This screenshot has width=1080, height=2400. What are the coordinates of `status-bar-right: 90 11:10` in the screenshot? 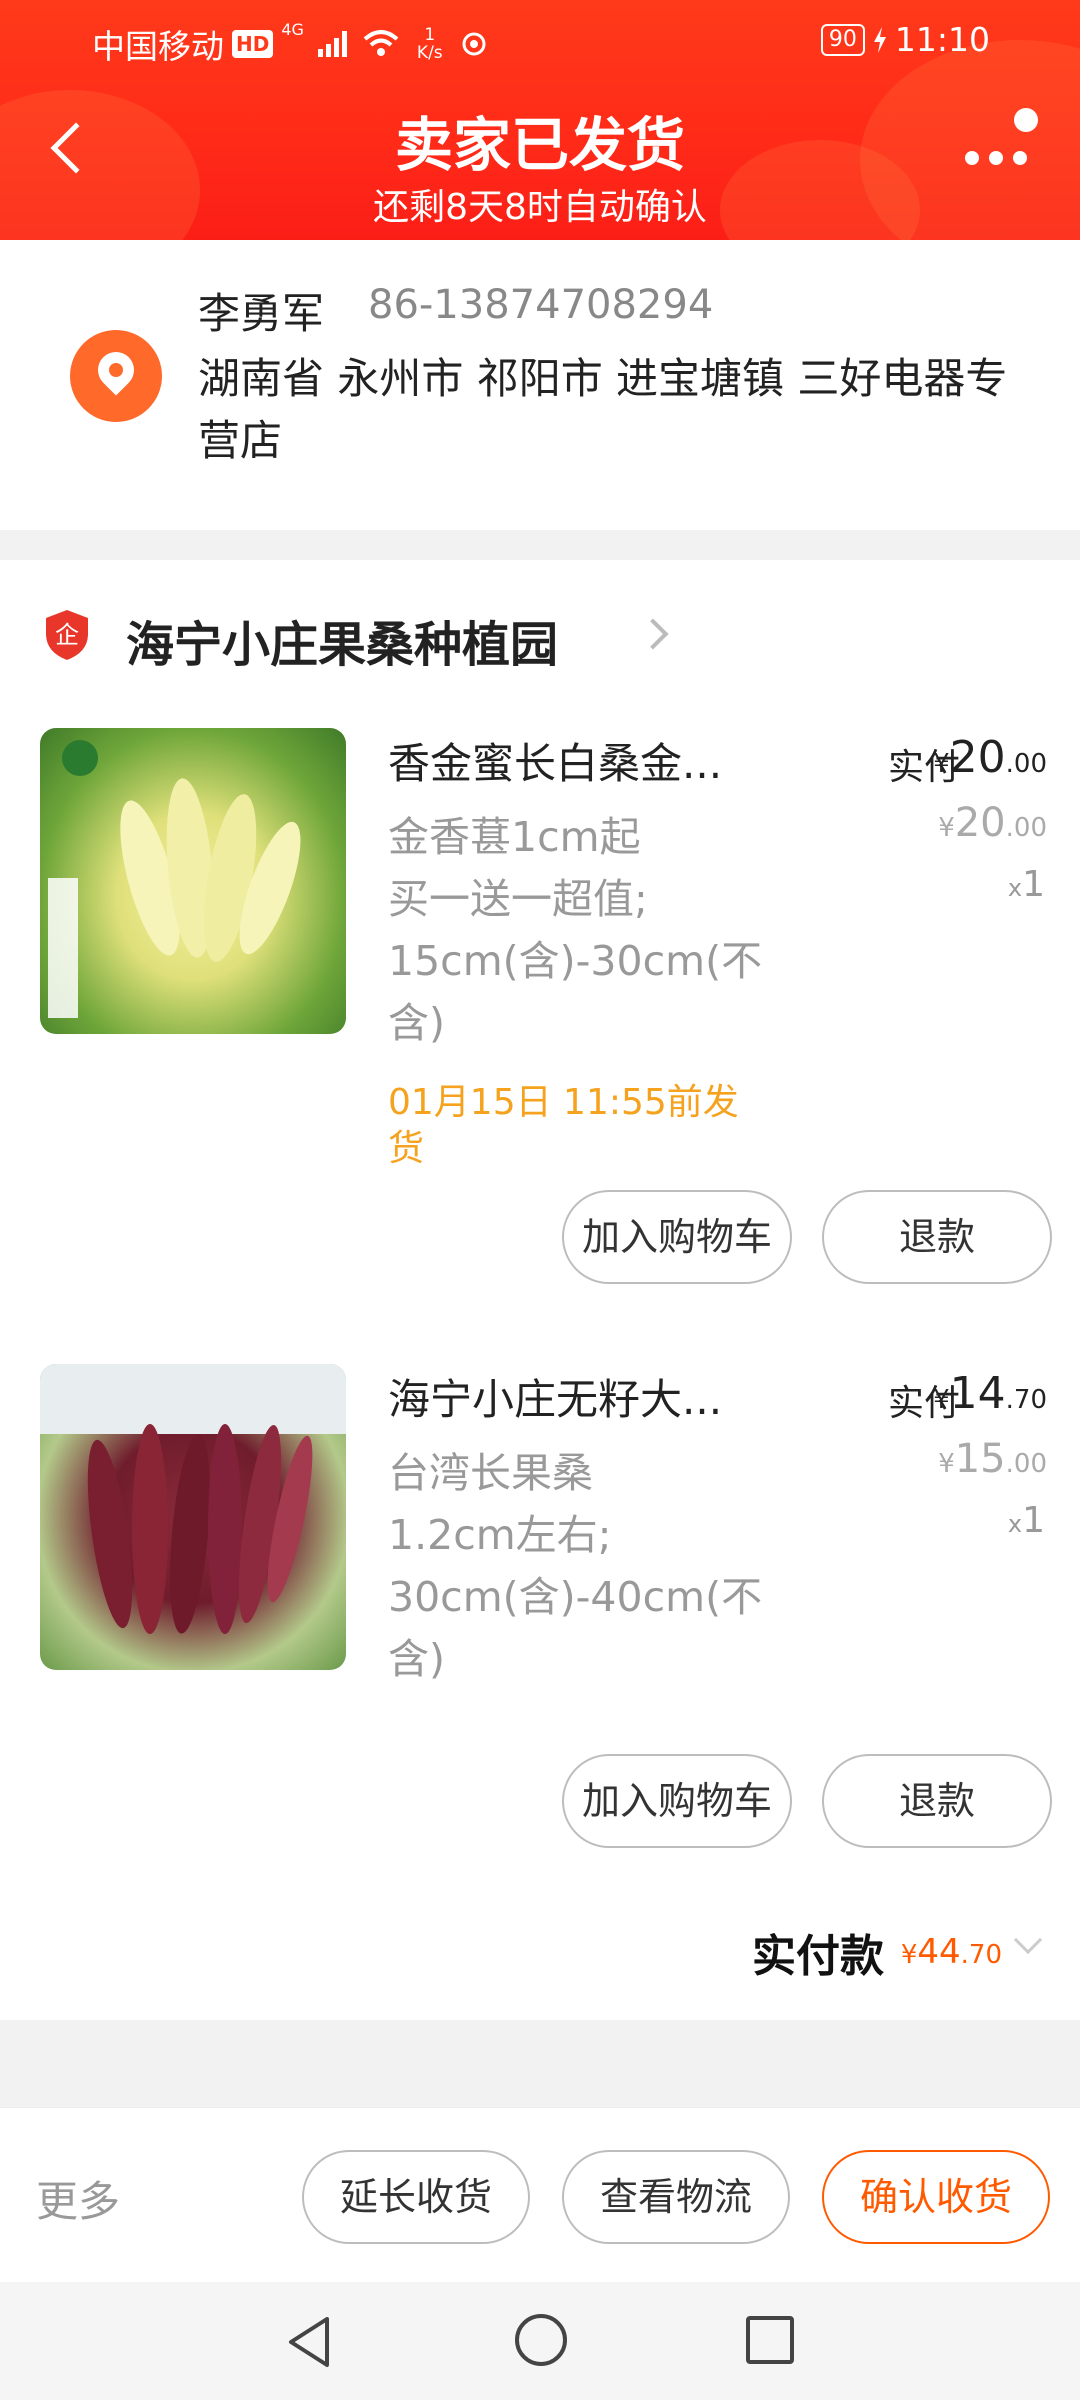 It's located at (905, 39).